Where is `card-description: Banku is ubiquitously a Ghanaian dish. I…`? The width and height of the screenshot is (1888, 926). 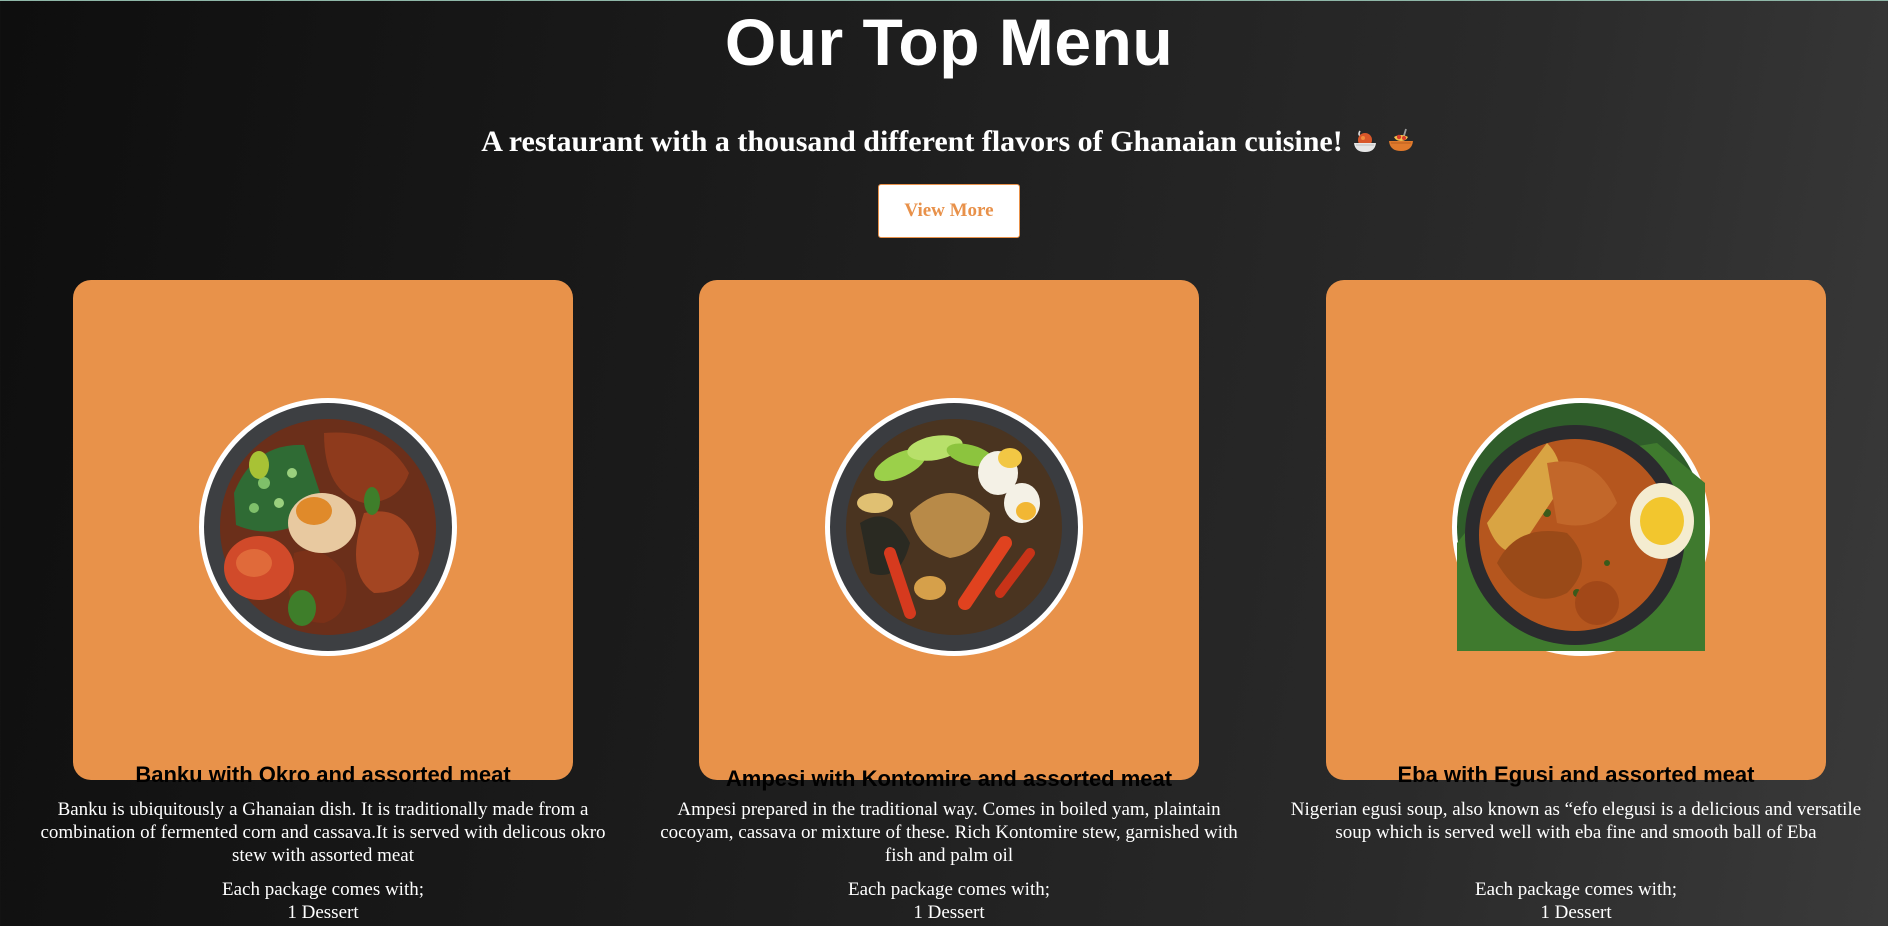 card-description: Banku is ubiquitously a Ghanaian dish. I… is located at coordinates (323, 832).